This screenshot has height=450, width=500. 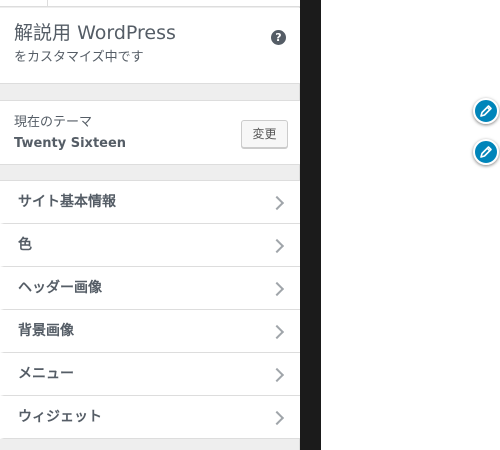 I want to click on customize-info-panel: 解説用 WordPress をカスタマイズ中です ?, so click(x=150, y=46).